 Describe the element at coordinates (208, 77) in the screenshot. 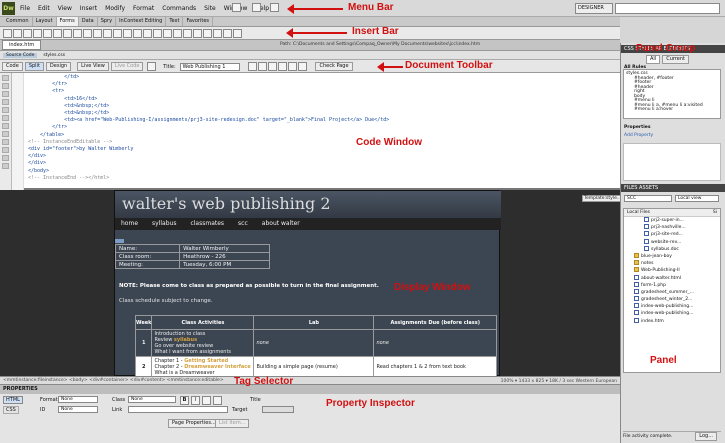

I see `code-line: </td>` at that location.